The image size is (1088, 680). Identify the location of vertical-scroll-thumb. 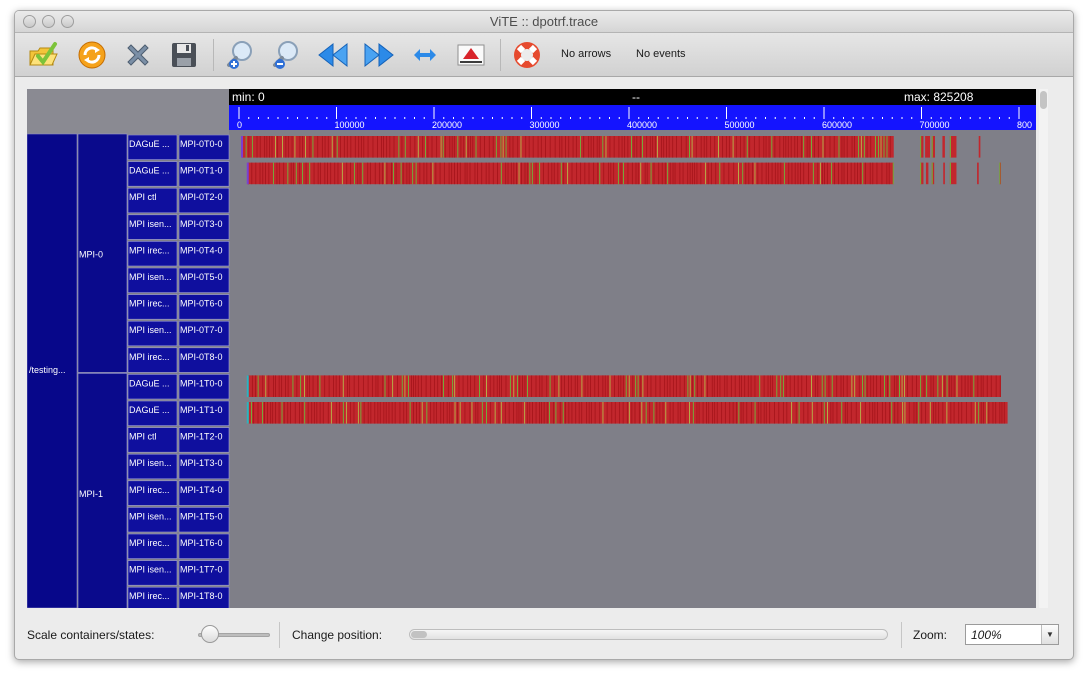
(1043, 100).